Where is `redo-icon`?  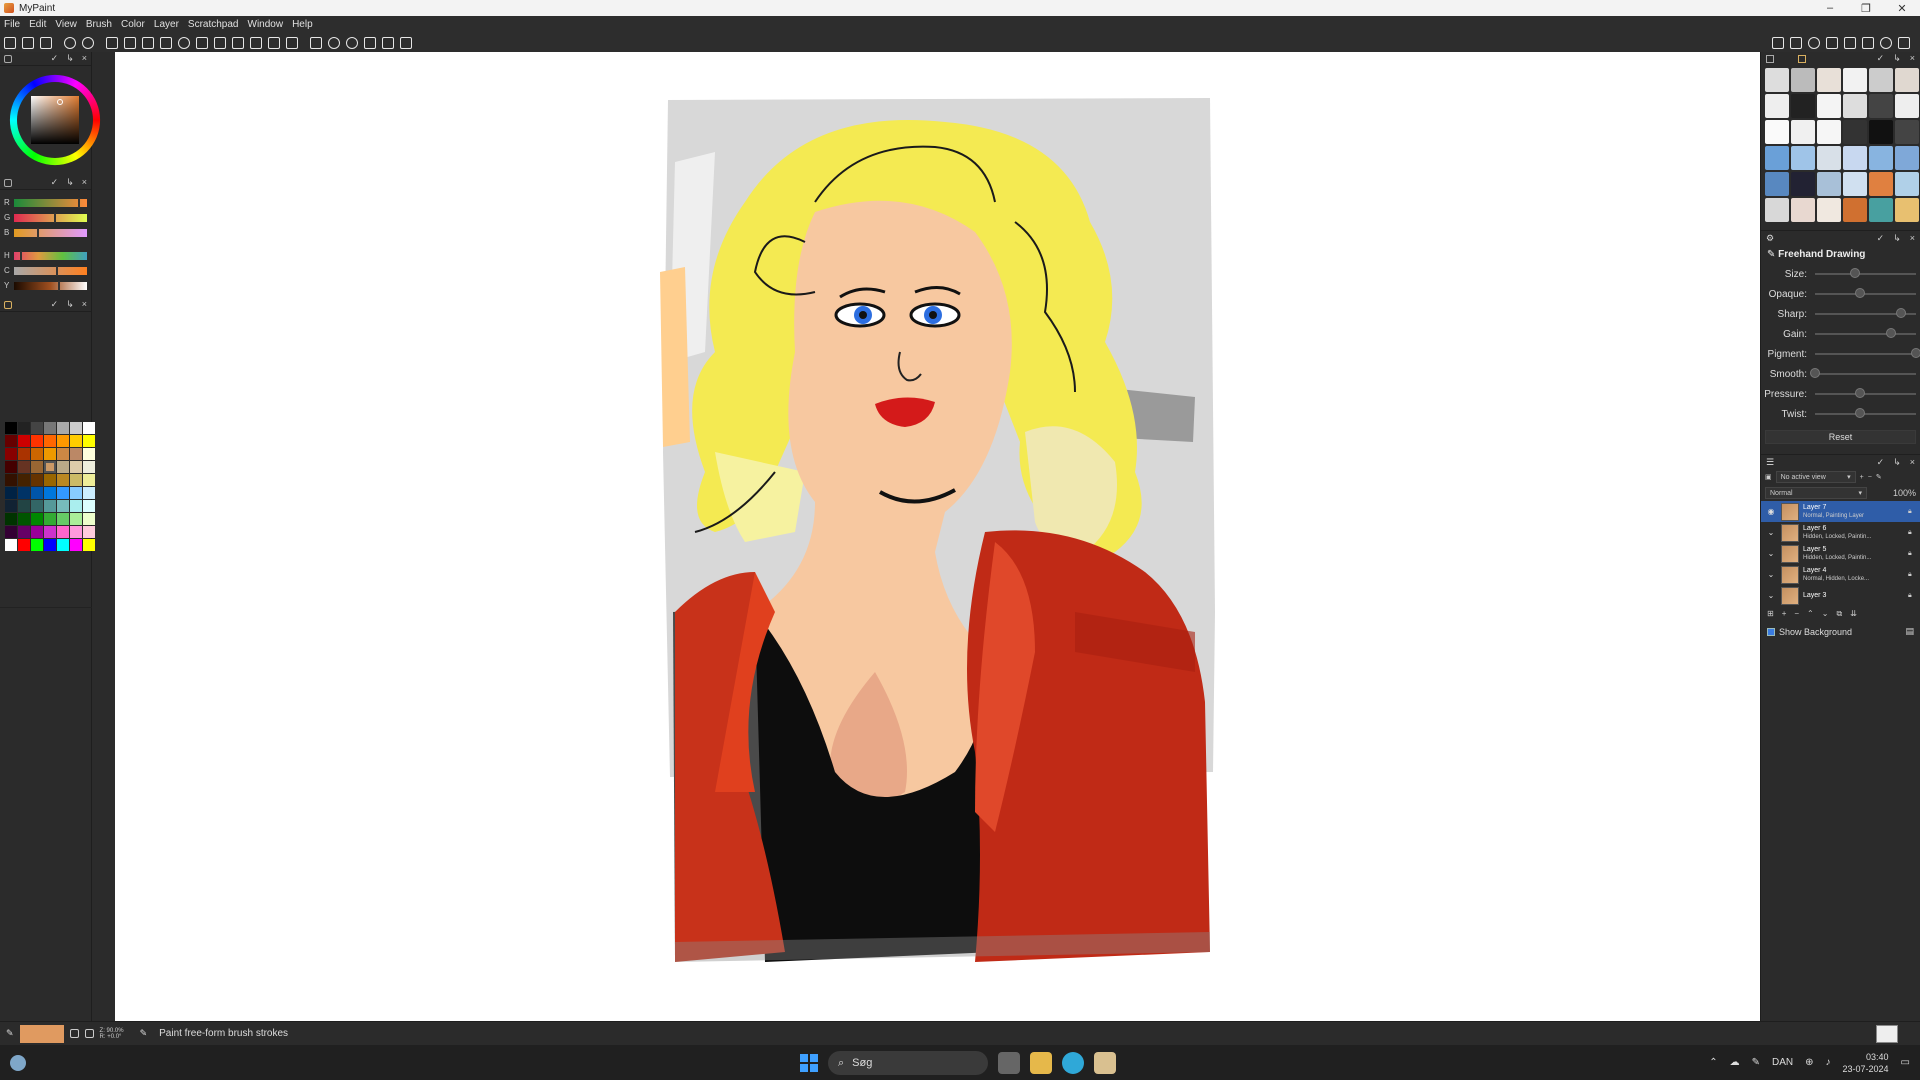 redo-icon is located at coordinates (88, 42).